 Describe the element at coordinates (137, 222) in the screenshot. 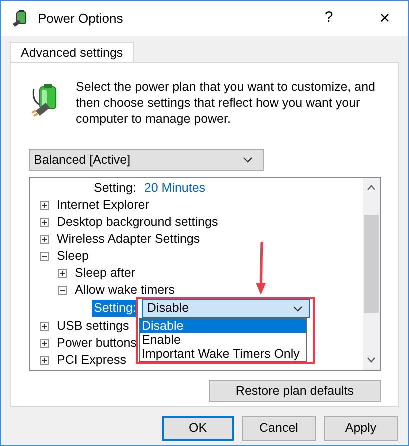

I see `tree-item: Desktop background settings` at that location.